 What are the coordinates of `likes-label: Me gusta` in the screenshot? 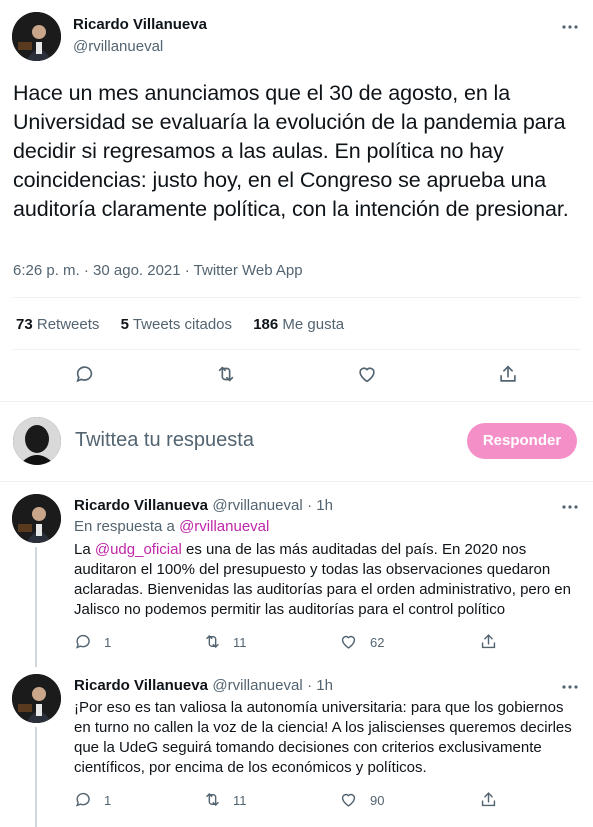 It's located at (313, 324).